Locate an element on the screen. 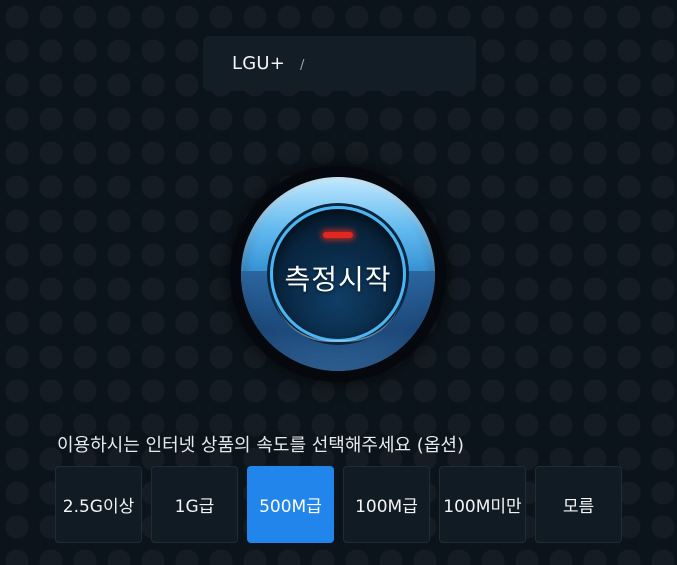  start-button-label: 측정시작 is located at coordinates (338, 279).